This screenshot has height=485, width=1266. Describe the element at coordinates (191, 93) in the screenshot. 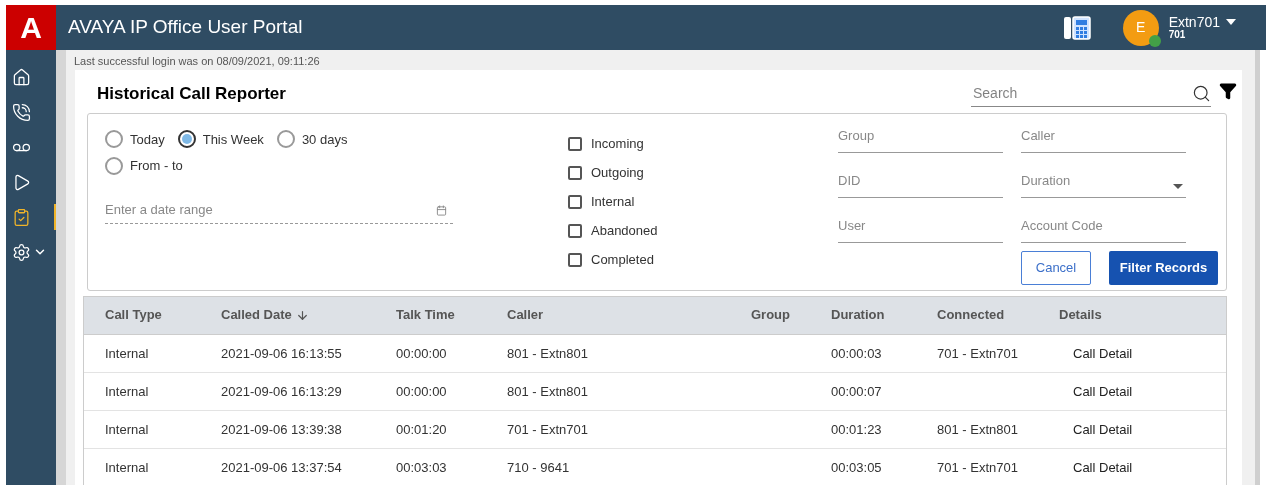

I see `page-title: Historical Call Reporter` at that location.